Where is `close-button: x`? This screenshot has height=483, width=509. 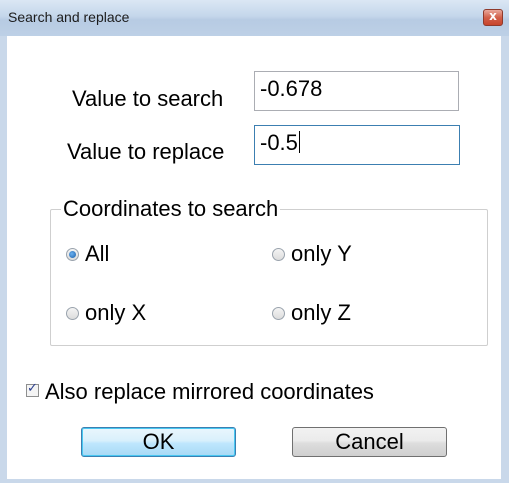
close-button: x is located at coordinates (493, 17).